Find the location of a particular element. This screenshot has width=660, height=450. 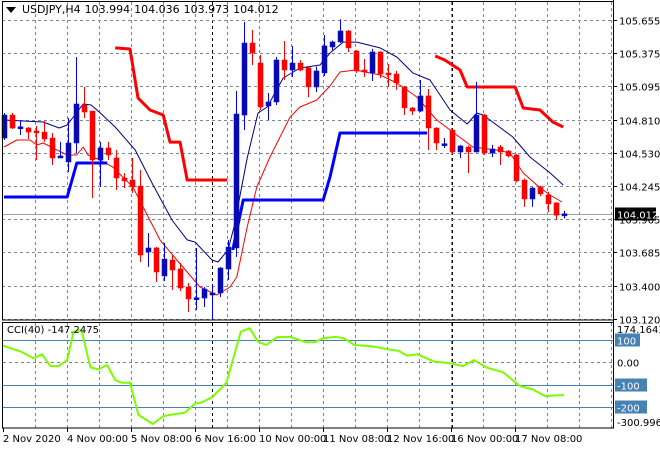

cci-level-label: 0.00 is located at coordinates (628, 364).